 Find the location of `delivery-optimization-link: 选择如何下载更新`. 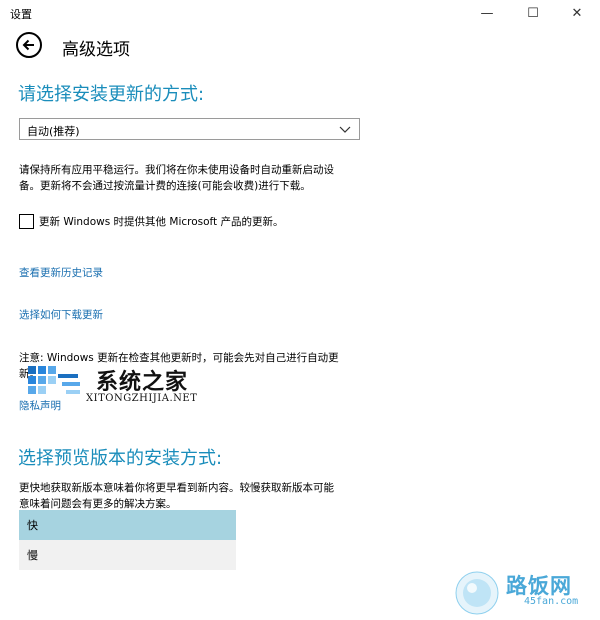

delivery-optimization-link: 选择如何下载更新 is located at coordinates (61, 314).